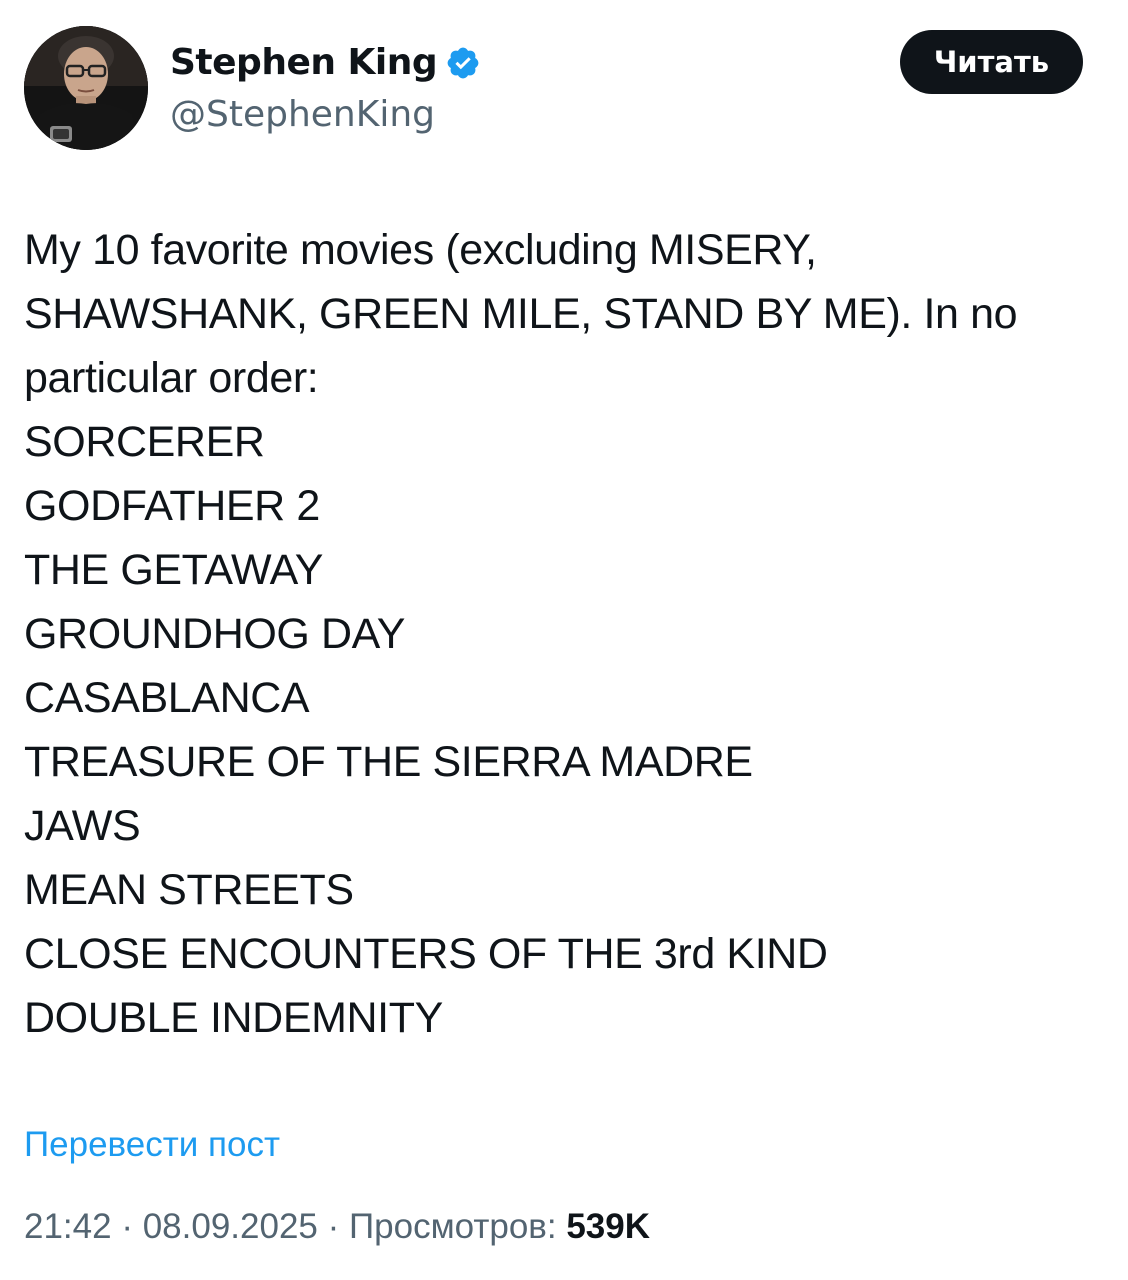 The height and width of the screenshot is (1280, 1128). Describe the element at coordinates (215, 634) in the screenshot. I see `movie-item: GROUNDHOG DAY` at that location.